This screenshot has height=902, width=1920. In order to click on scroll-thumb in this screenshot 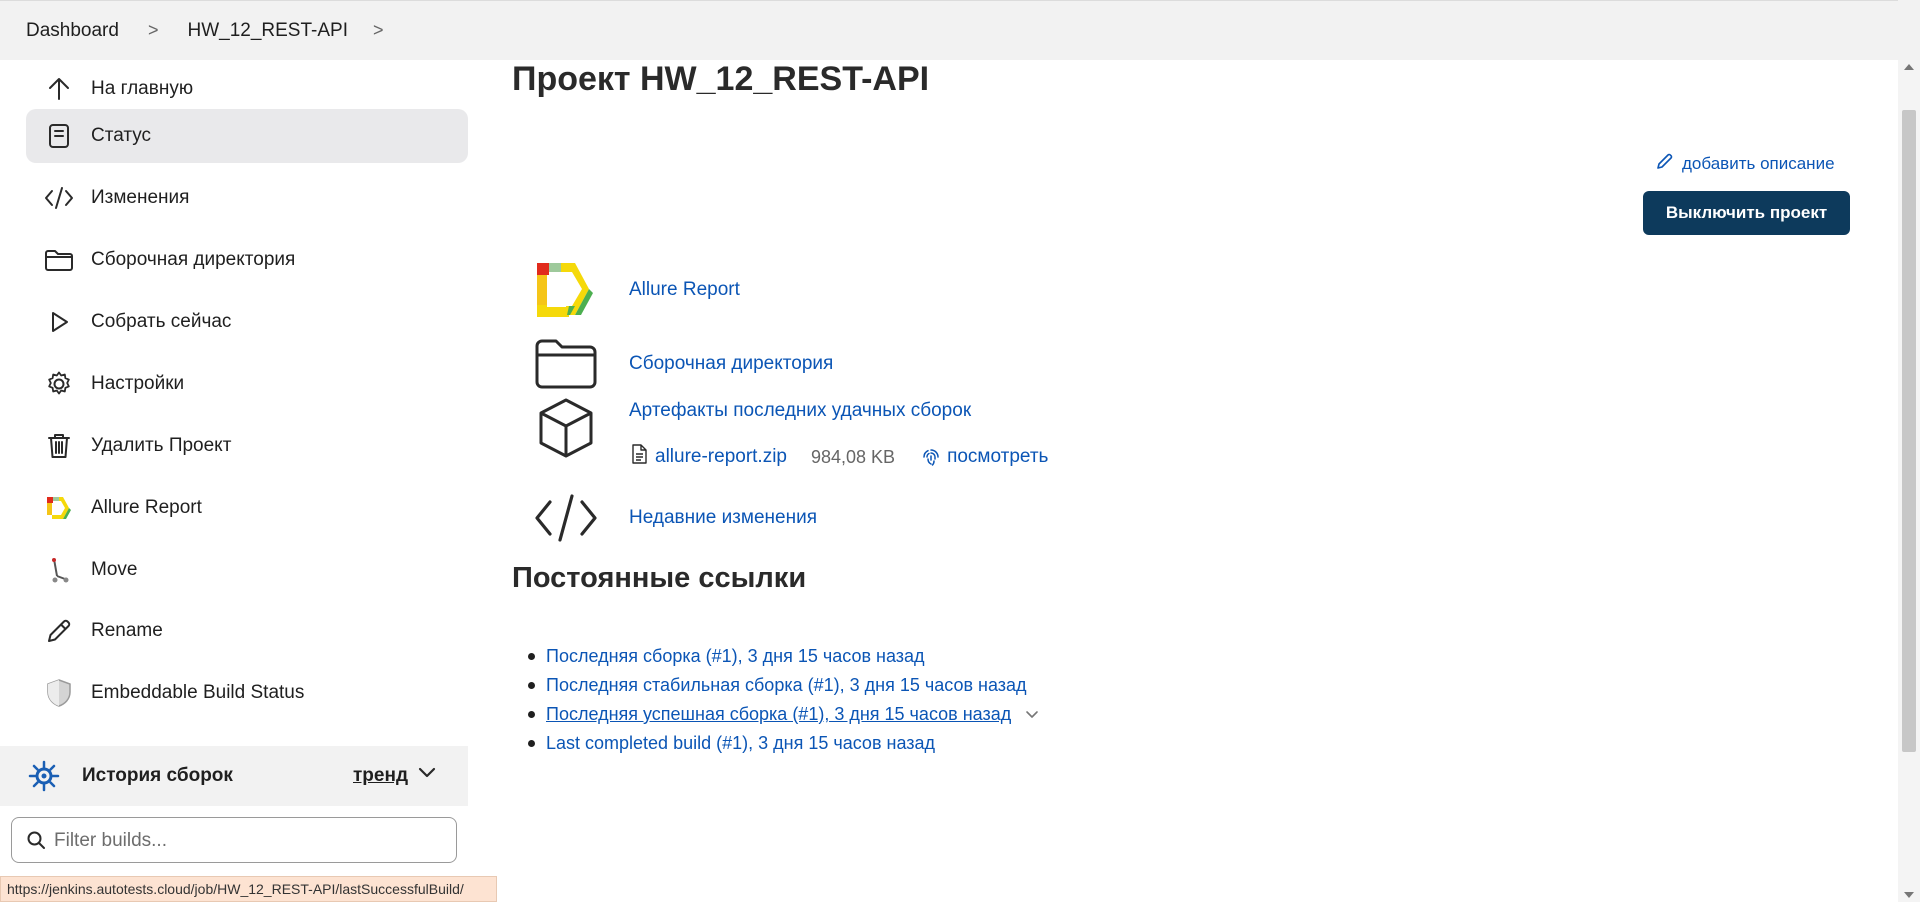, I will do `click(1909, 431)`.